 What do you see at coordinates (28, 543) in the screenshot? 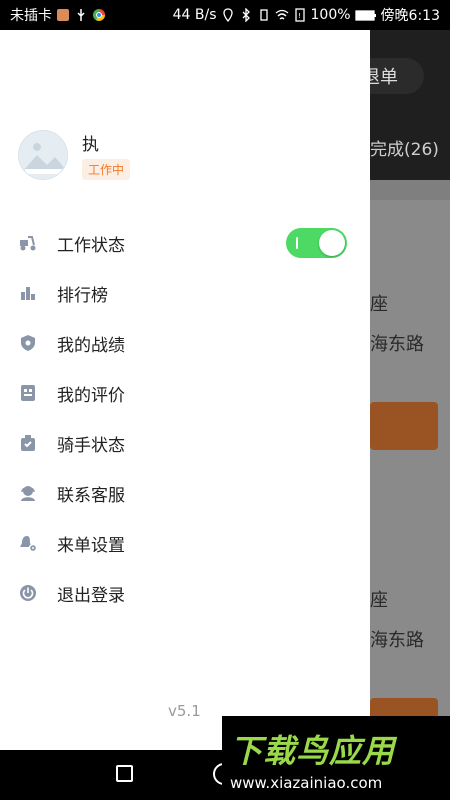
I see `bell-settings-icon` at bounding box center [28, 543].